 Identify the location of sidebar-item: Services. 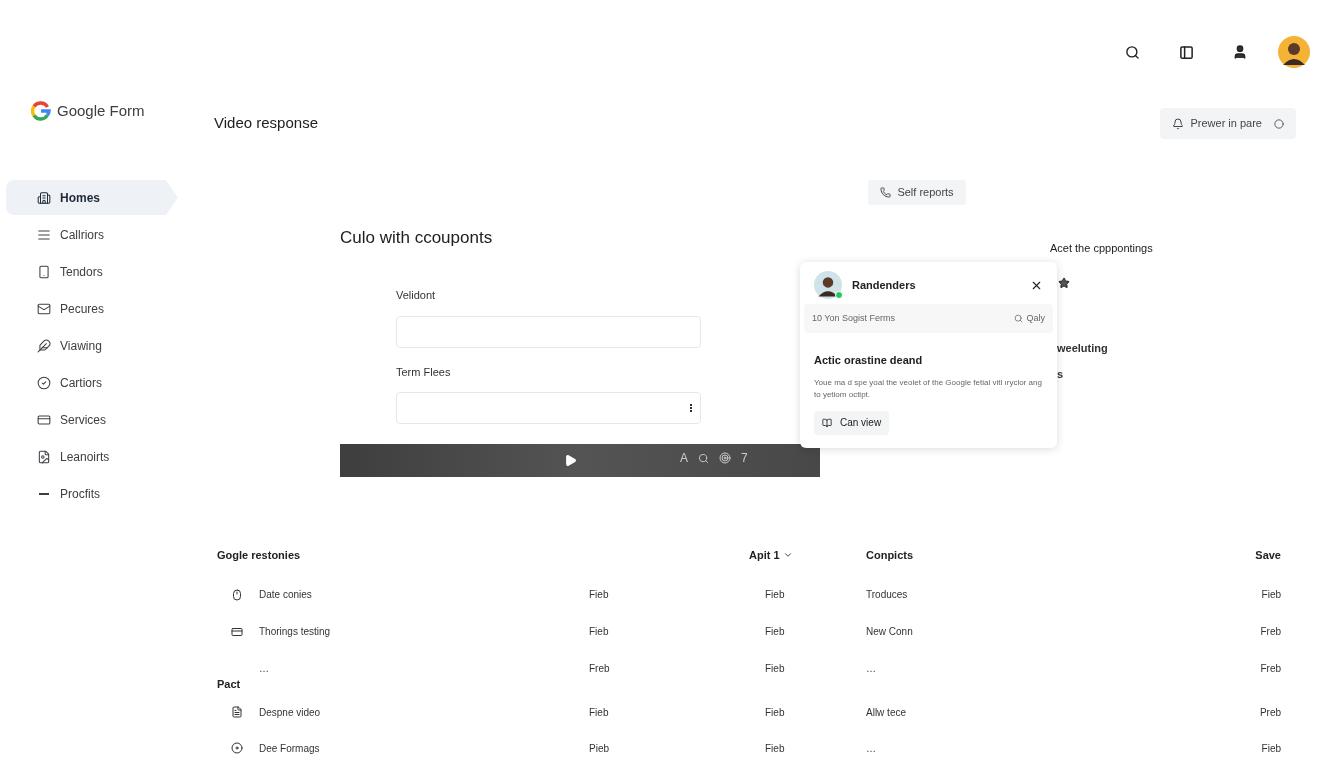
(92, 419).